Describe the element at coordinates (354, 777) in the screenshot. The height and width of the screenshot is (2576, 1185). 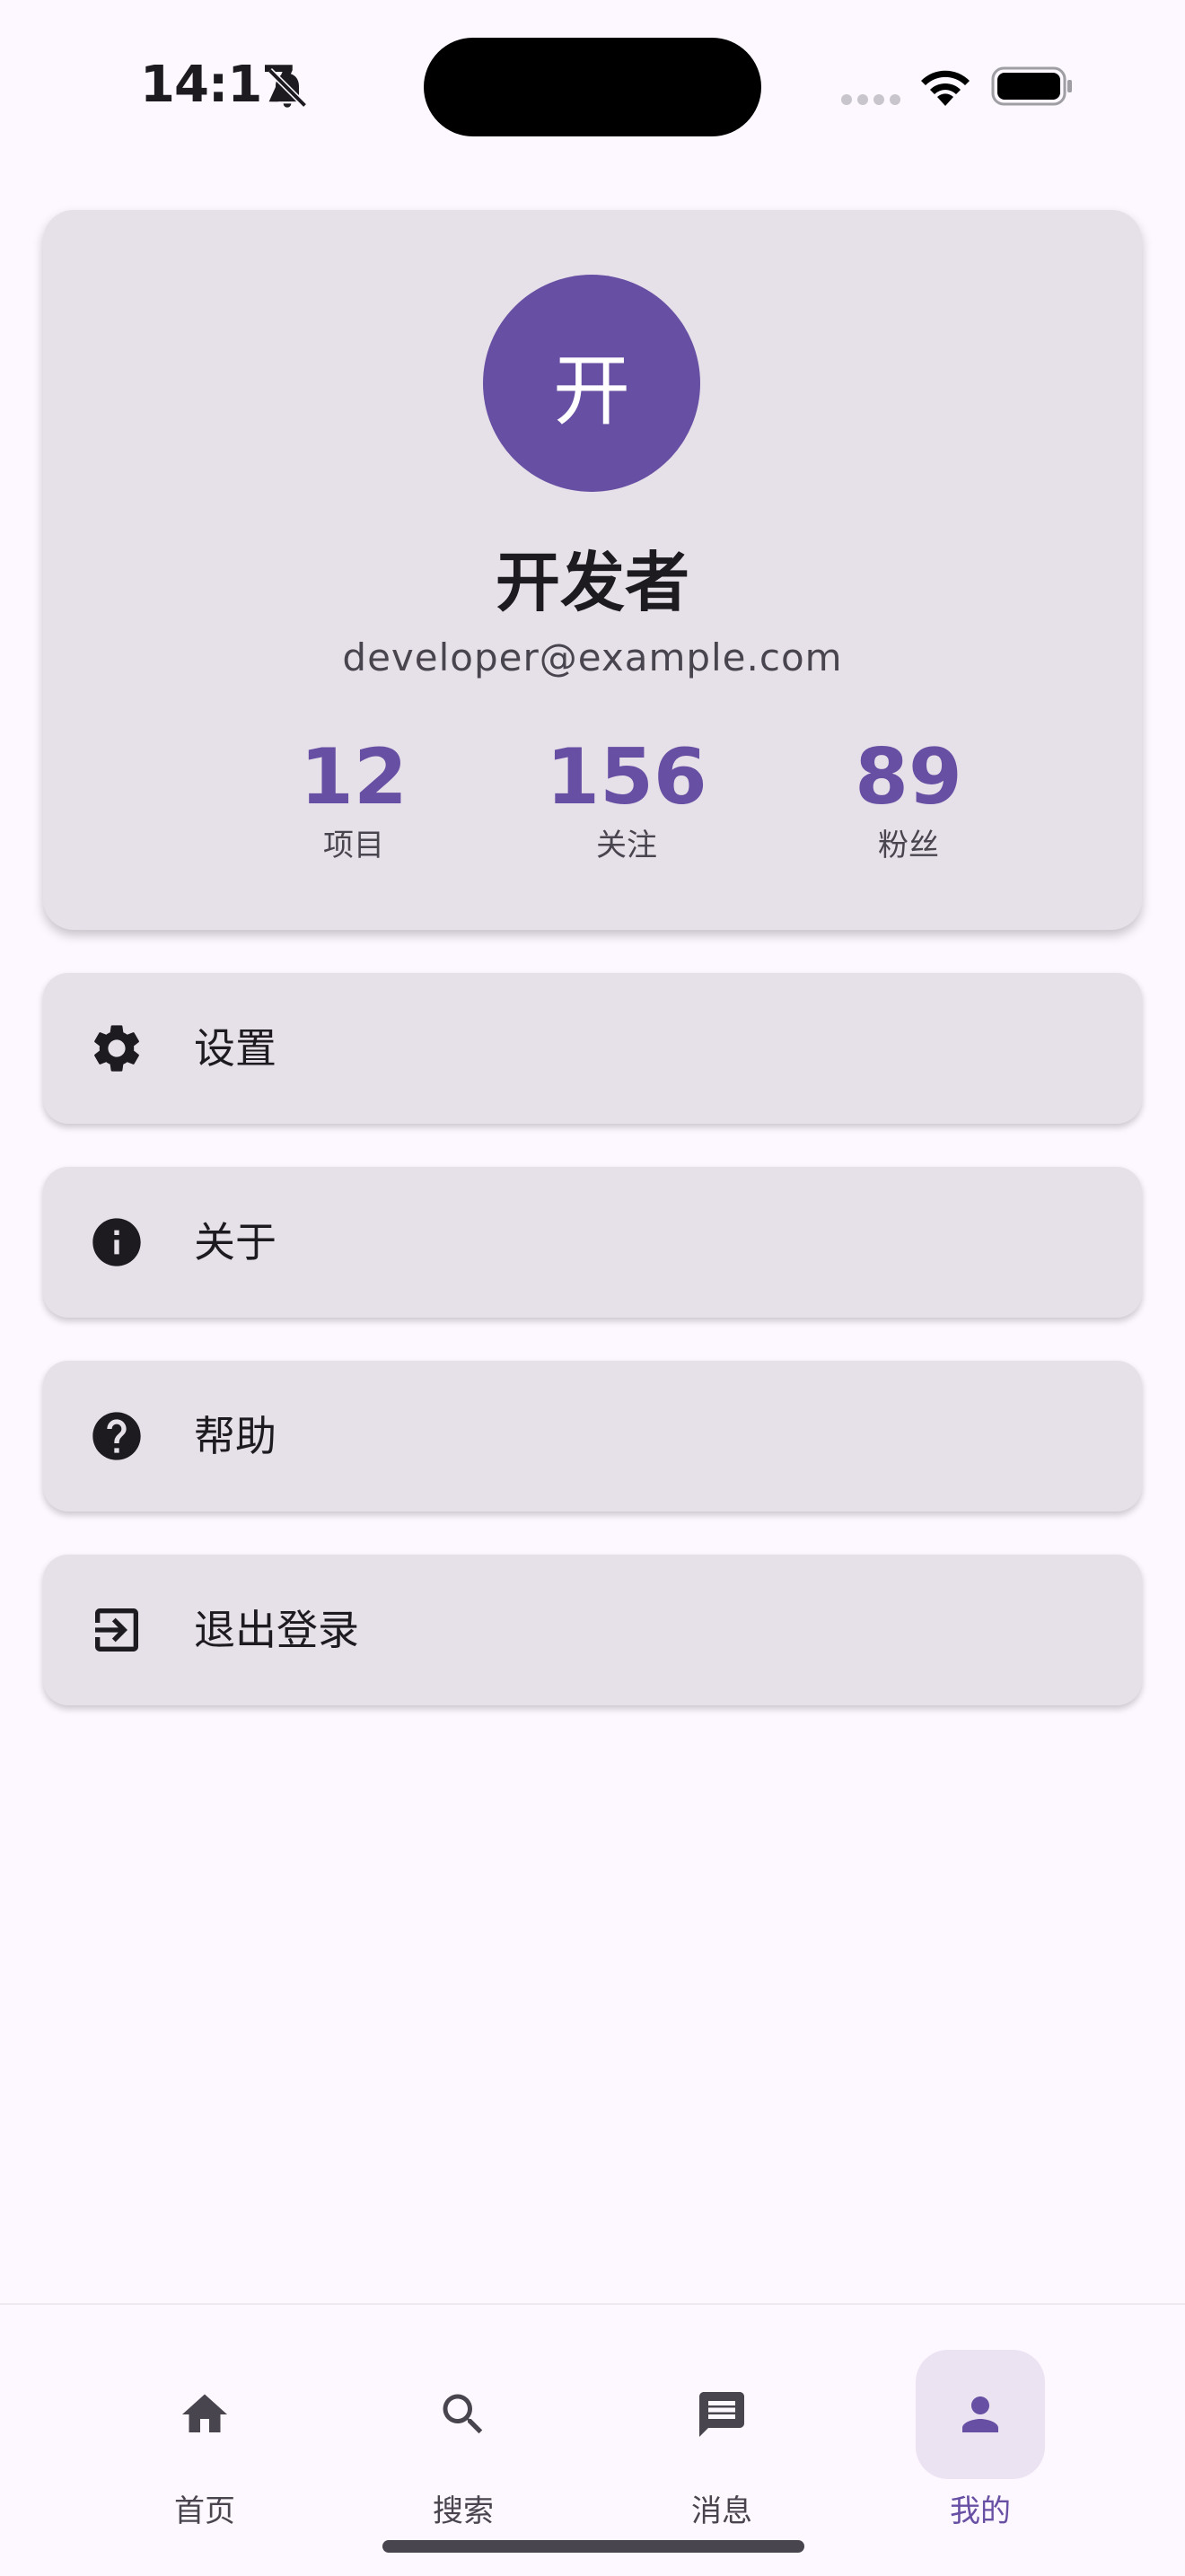
I see `stat-value: 12` at that location.